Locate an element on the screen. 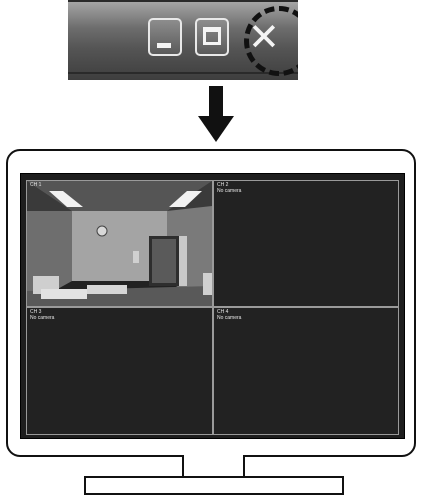 This screenshot has height=496, width=421. monitor-stand-base is located at coordinates (214, 485).